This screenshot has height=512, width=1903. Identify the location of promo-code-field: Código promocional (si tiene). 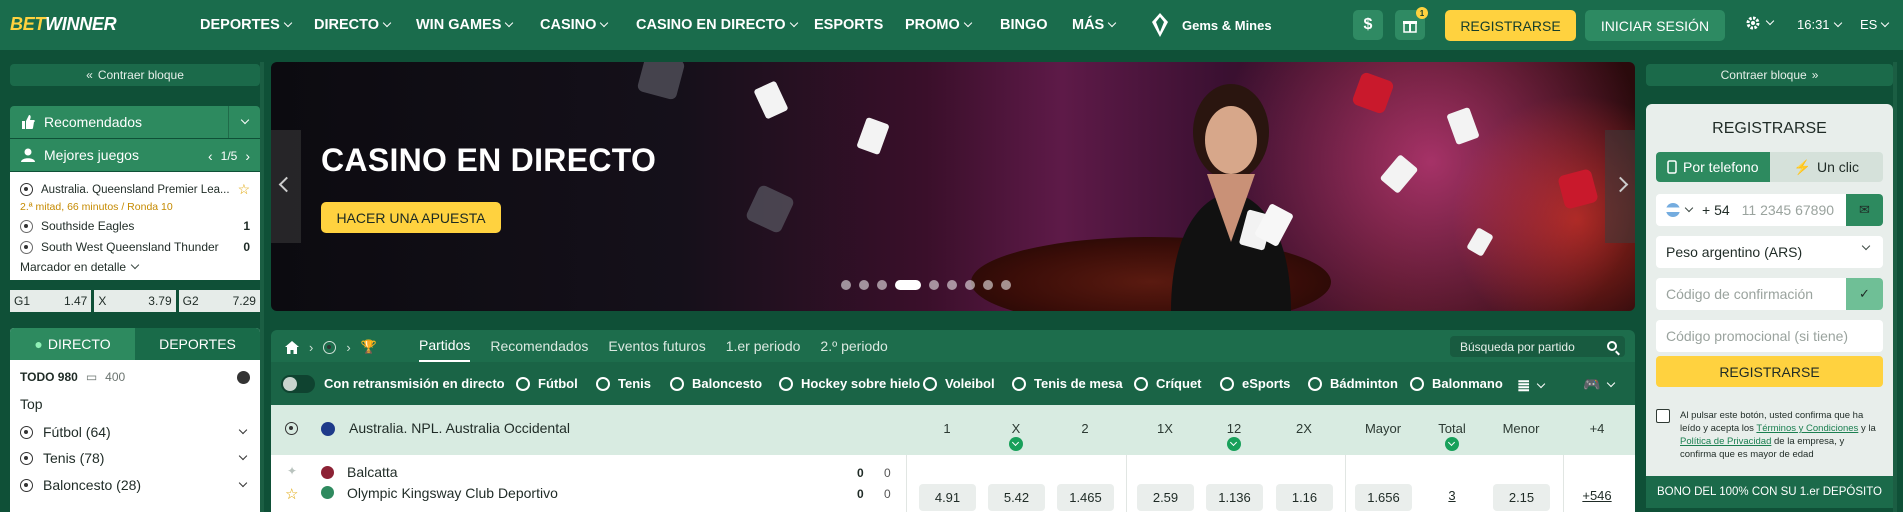
(1769, 336).